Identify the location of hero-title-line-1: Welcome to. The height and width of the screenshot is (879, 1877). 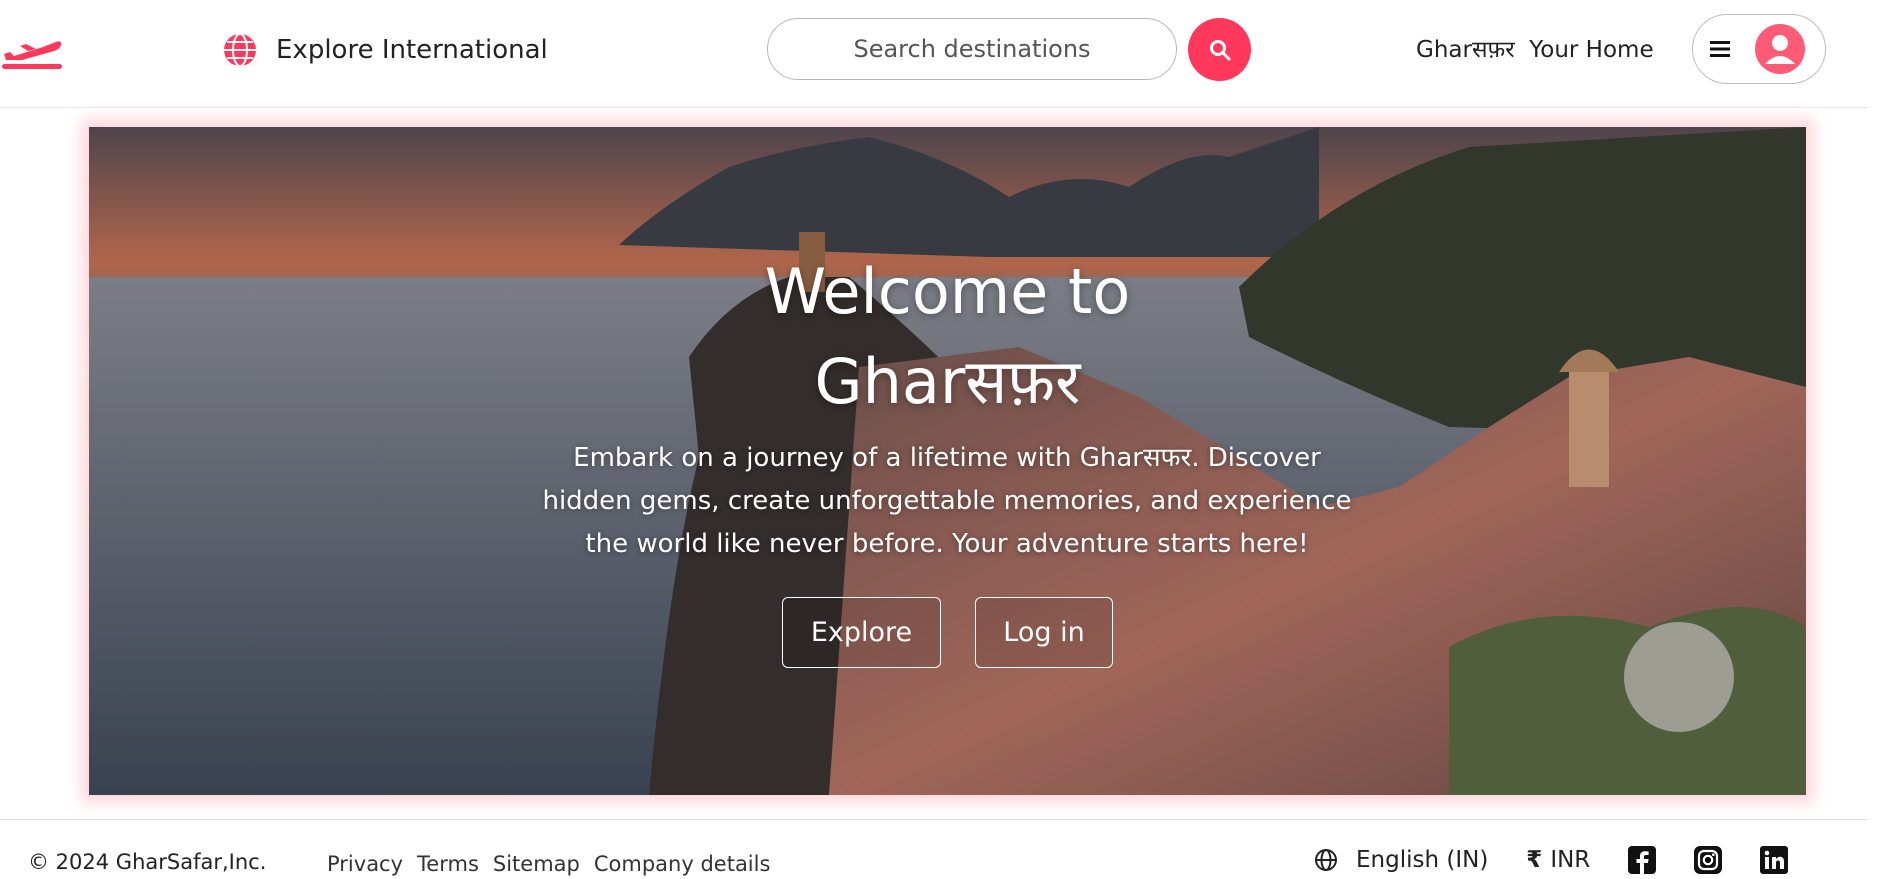
(947, 291).